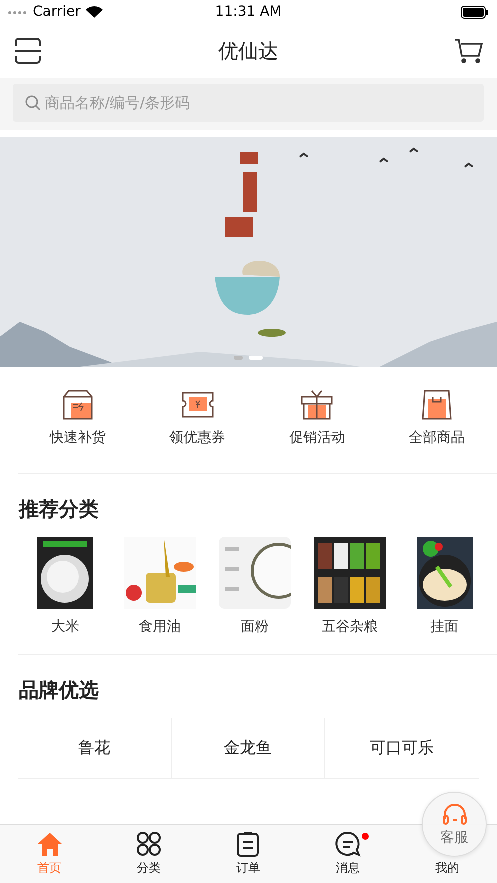 This screenshot has height=883, width=497. I want to click on category-item: 五谷杂粮, so click(350, 586).